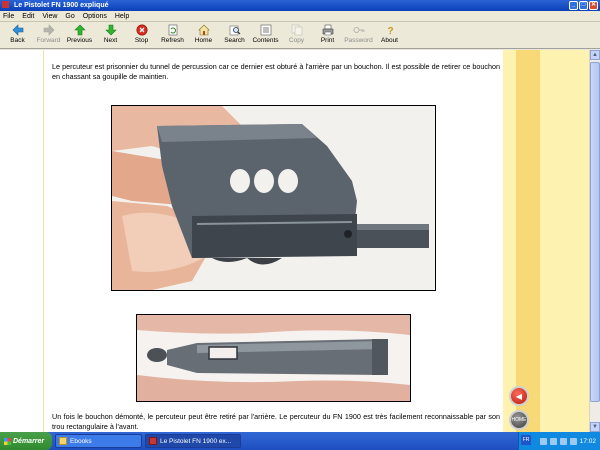 The height and width of the screenshot is (450, 600). Describe the element at coordinates (526, 440) in the screenshot. I see `language-indicator: FR` at that location.